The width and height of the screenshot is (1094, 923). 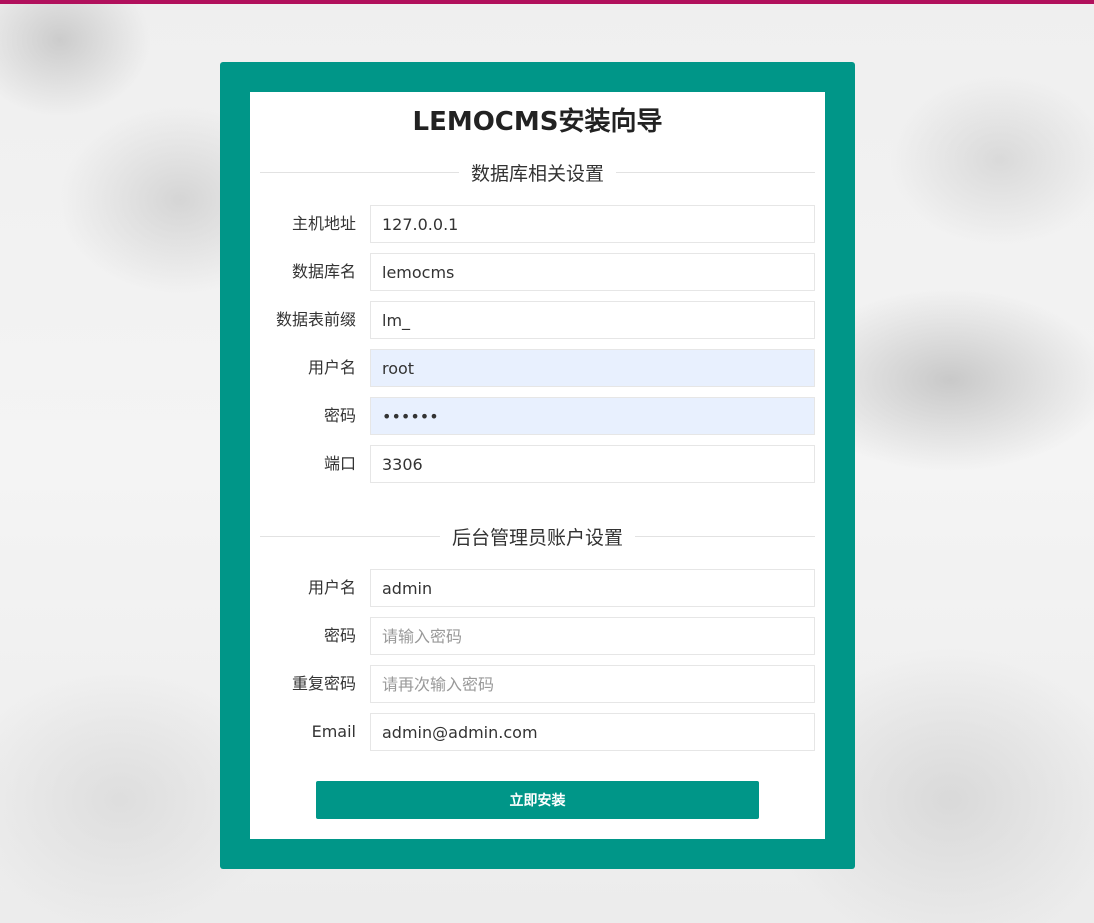 What do you see at coordinates (592, 732) in the screenshot?
I see `admin-email-input` at bounding box center [592, 732].